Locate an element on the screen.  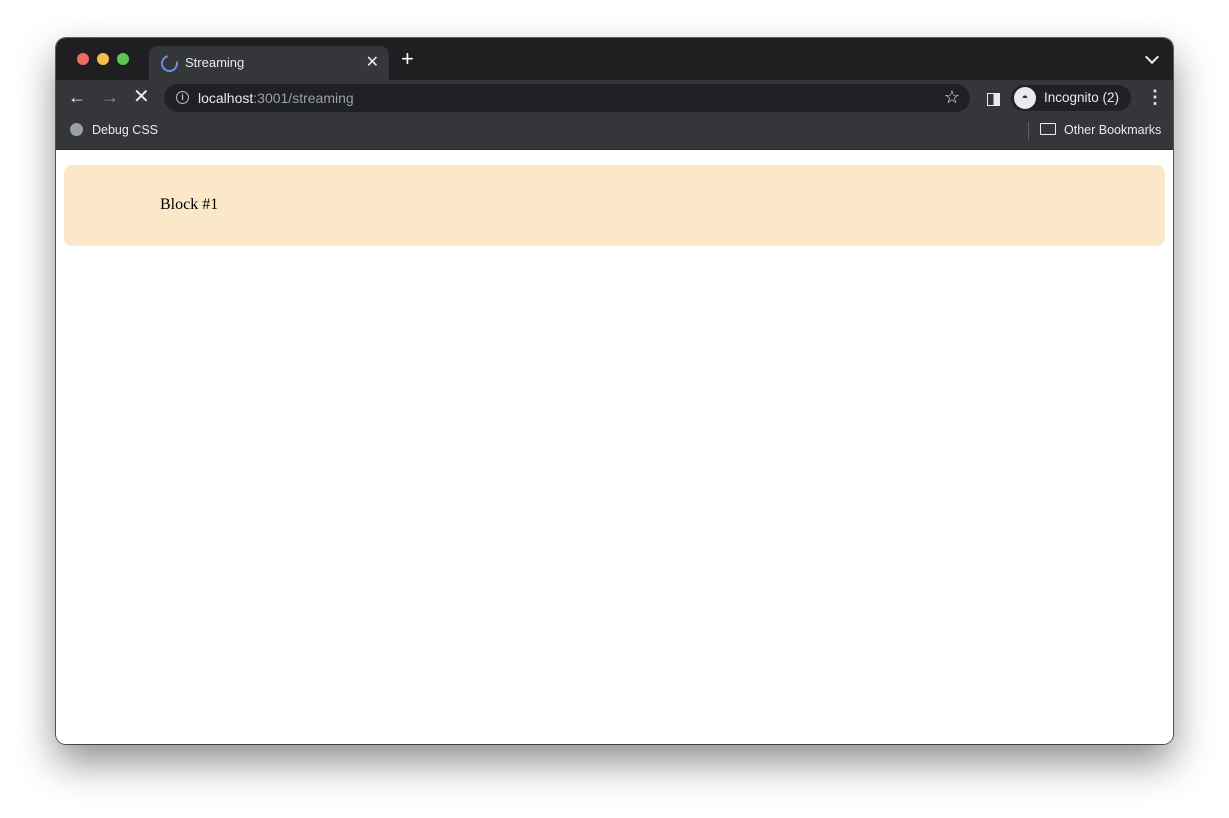
block-label: Block #1 is located at coordinates (189, 204).